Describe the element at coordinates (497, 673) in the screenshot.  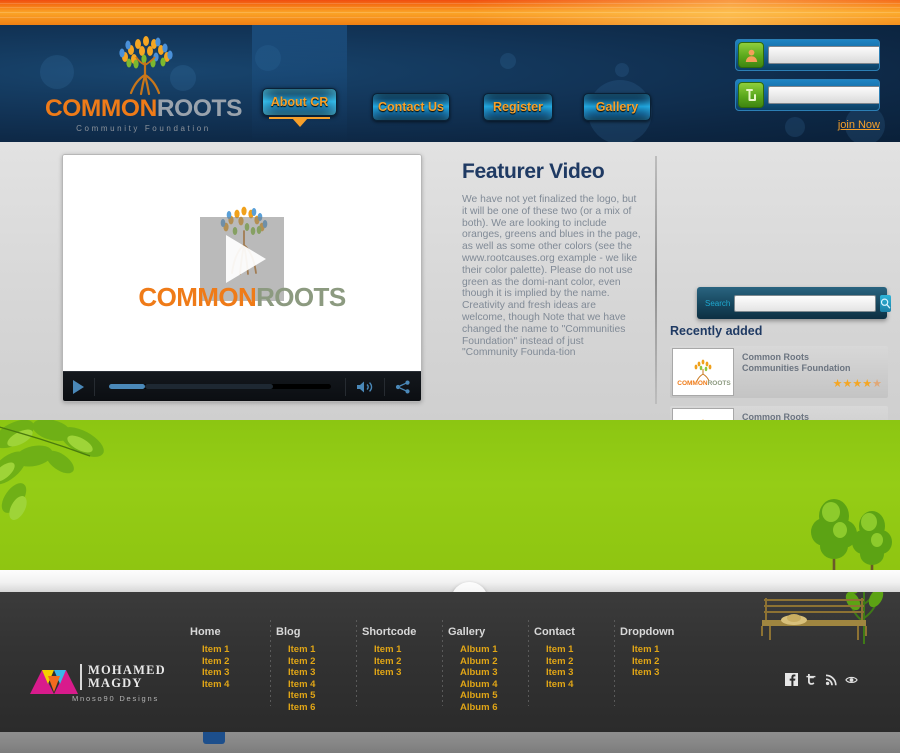
I see `footer-link: Album 3` at that location.